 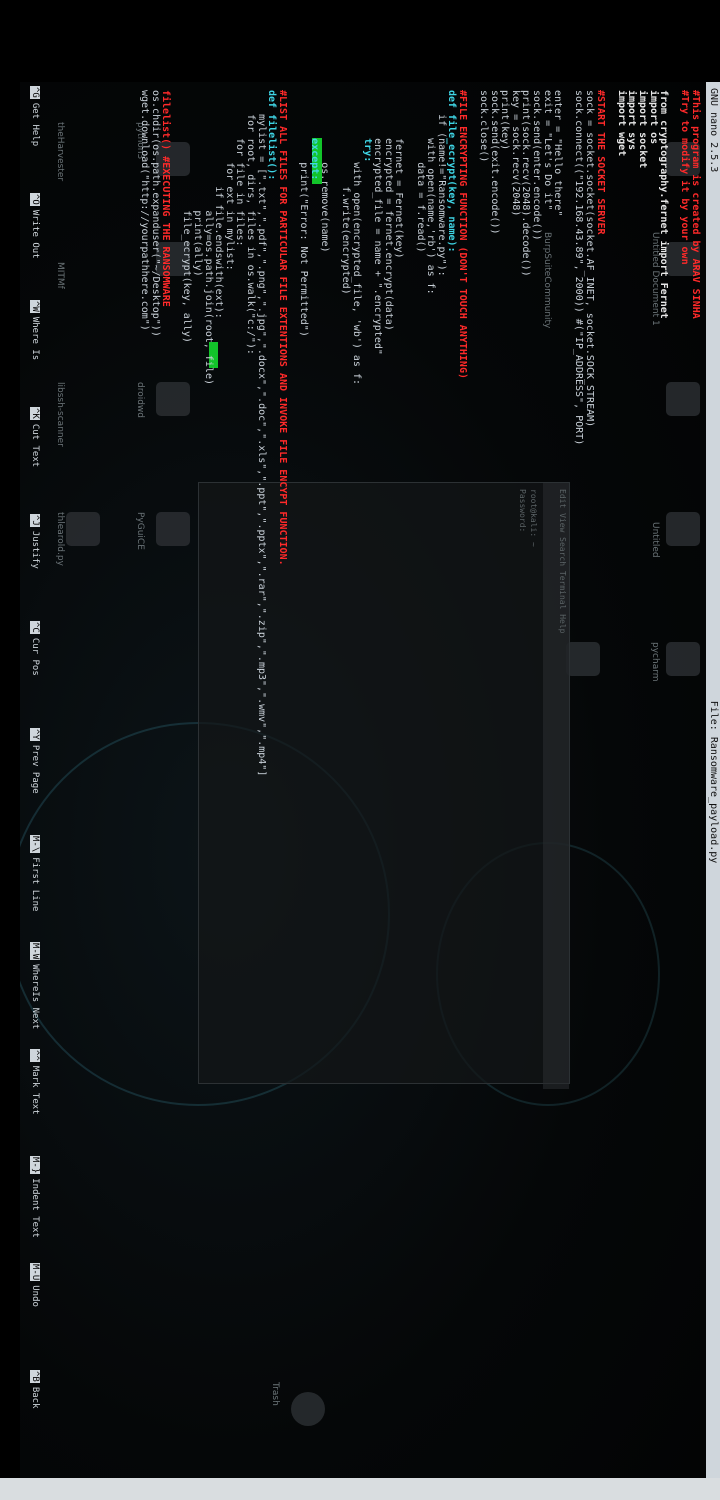 I want to click on code-line: from cryptography.fernet import Fernet, so click(x=663, y=433).